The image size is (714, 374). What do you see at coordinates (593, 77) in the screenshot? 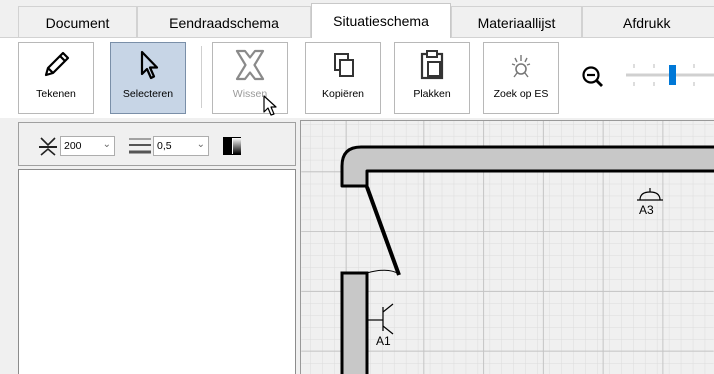
I see `zoom-out-icon` at bounding box center [593, 77].